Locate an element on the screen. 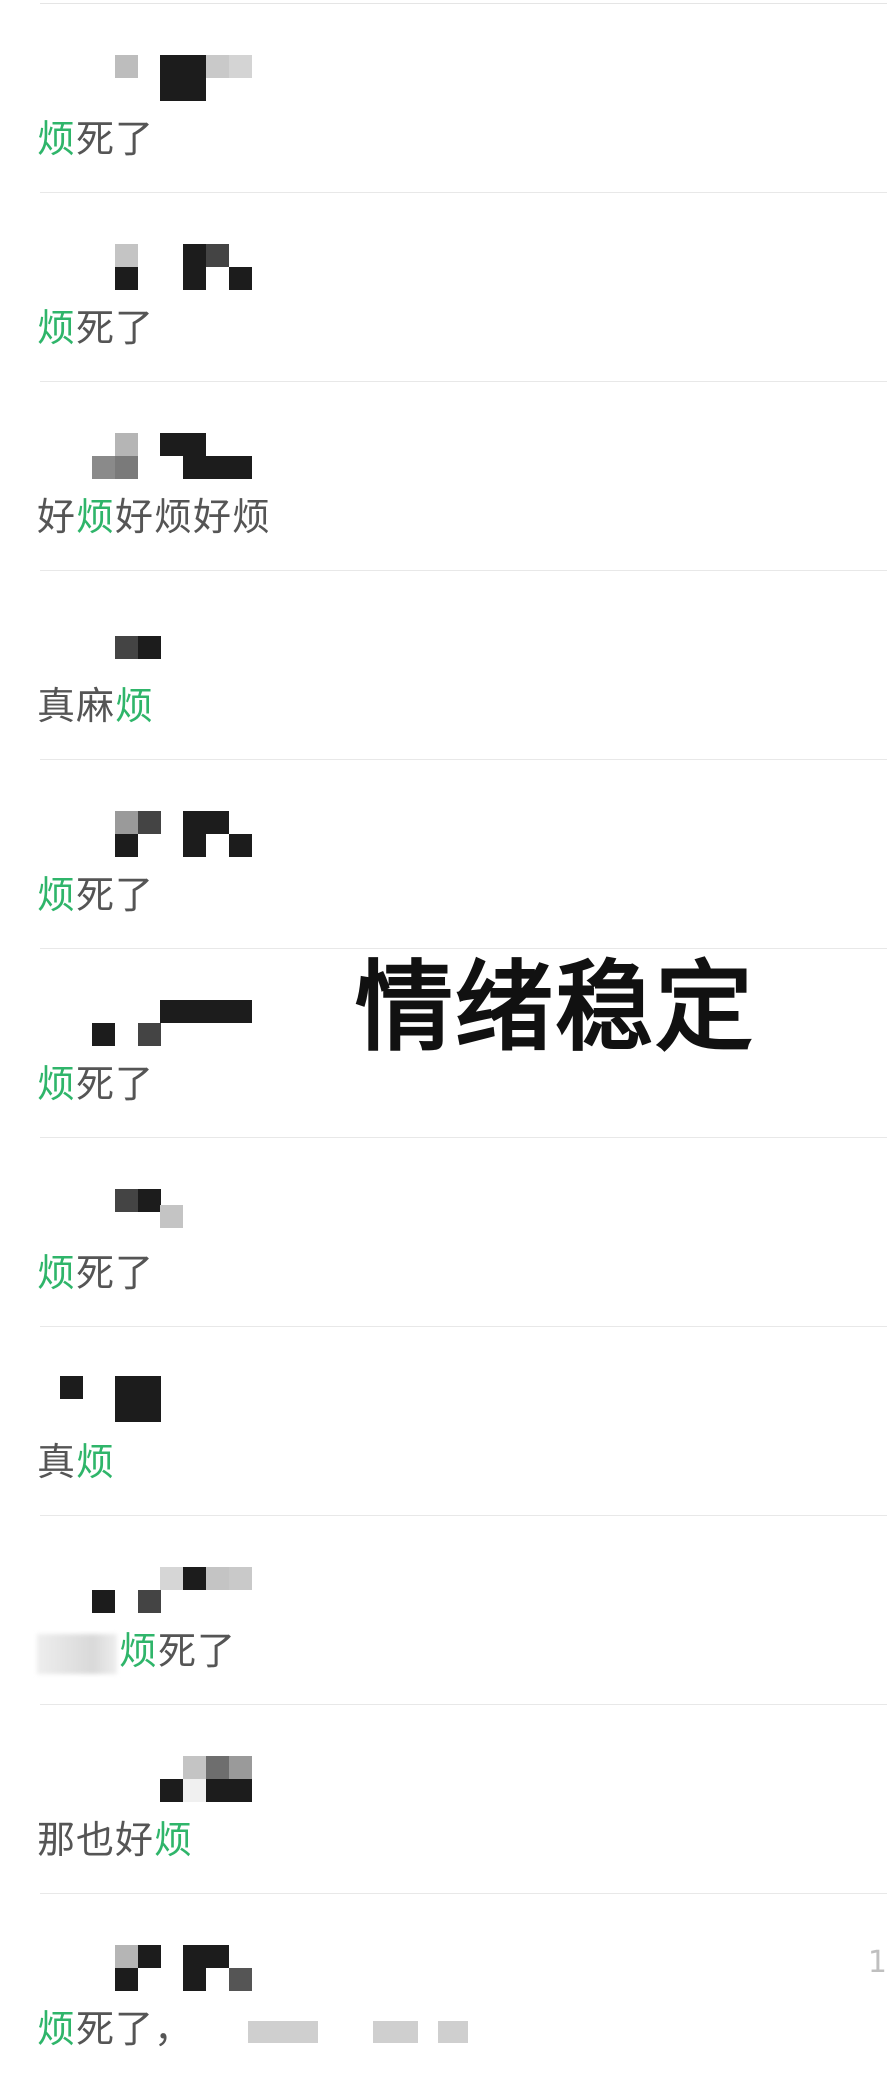 This screenshot has height=2082, width=887. comment-text: 真麻烦 is located at coordinates (95, 706).